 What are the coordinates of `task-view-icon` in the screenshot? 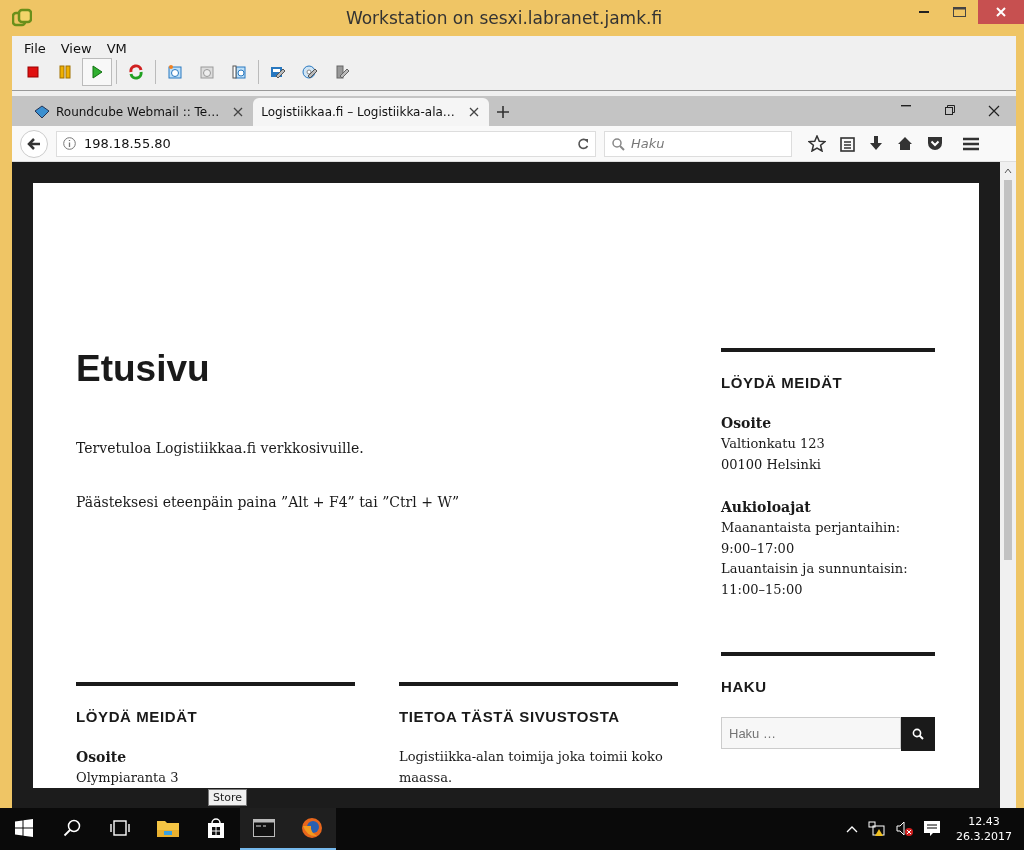 It's located at (120, 828).